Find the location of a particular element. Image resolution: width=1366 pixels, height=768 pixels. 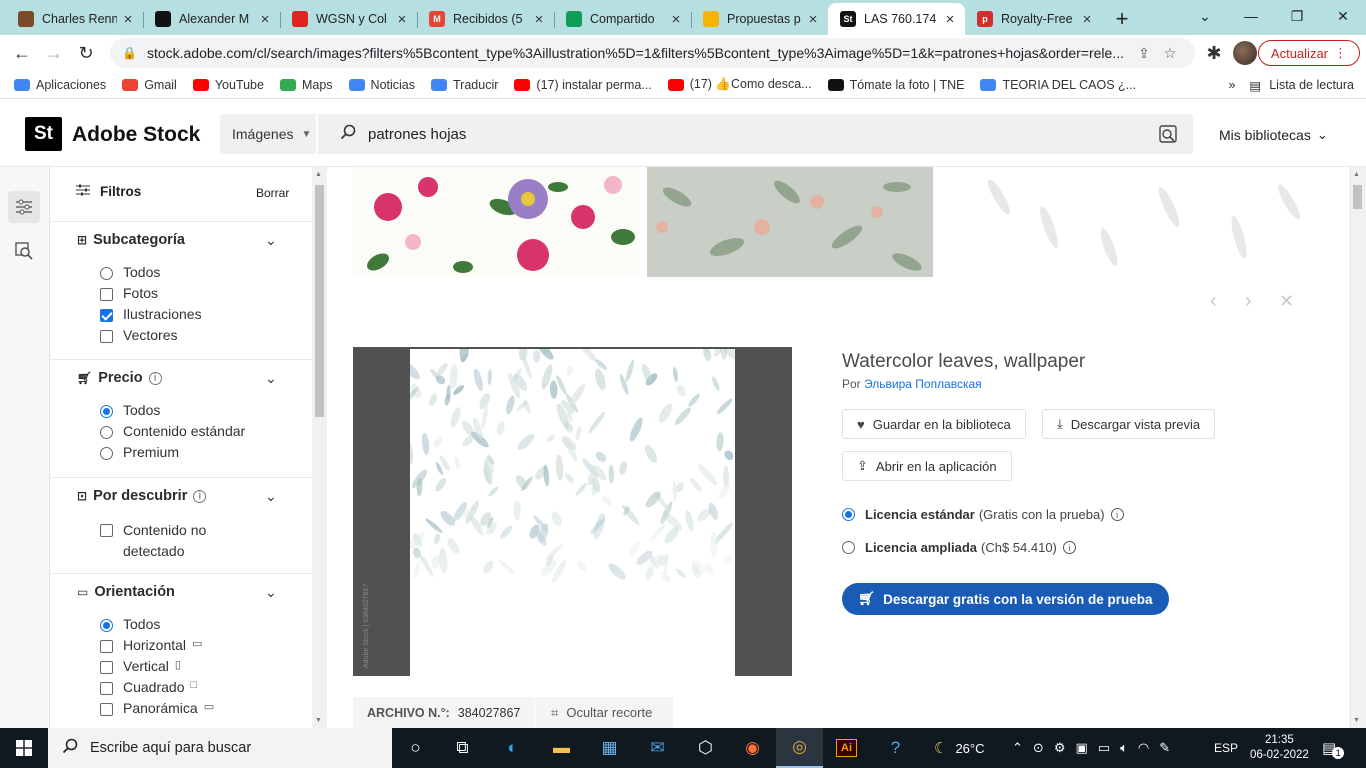

price-option-premium: Premium is located at coordinates (200, 452).